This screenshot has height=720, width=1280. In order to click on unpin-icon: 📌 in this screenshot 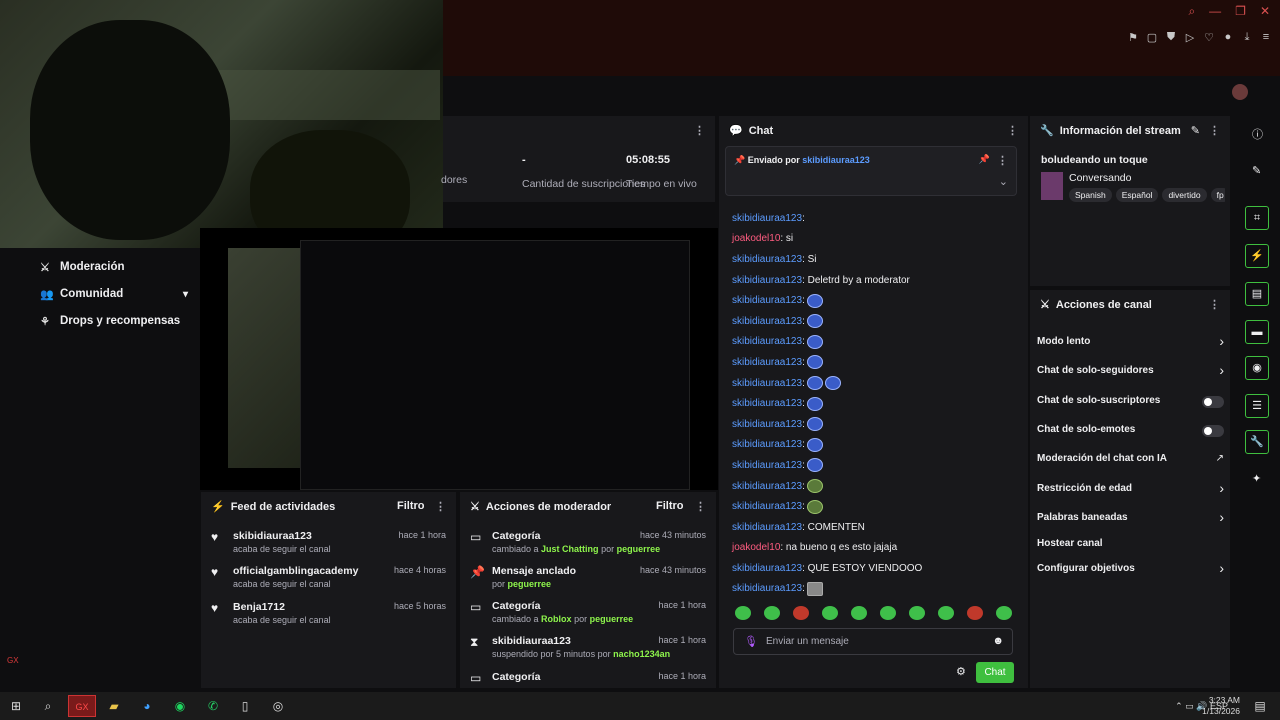, I will do `click(984, 159)`.